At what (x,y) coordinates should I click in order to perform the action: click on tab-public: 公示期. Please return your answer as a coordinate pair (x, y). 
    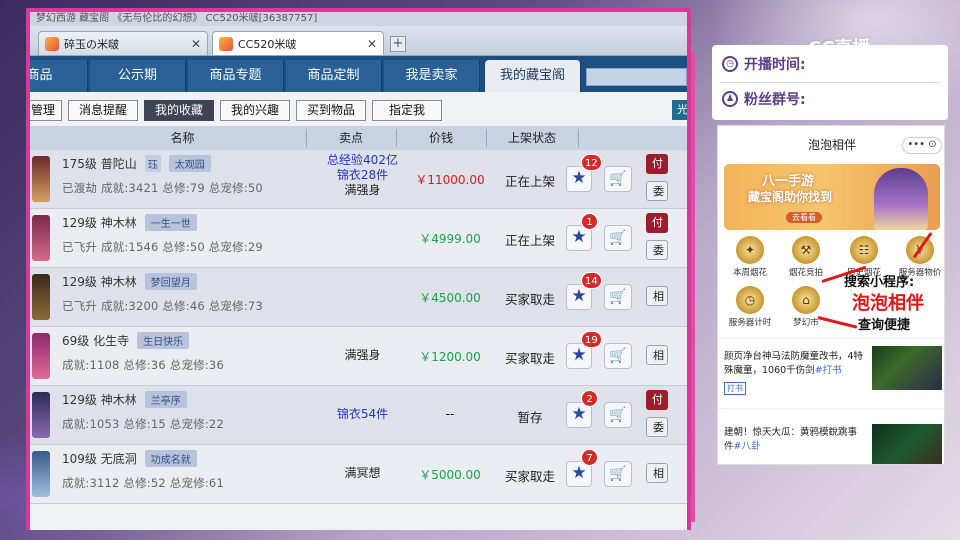
    Looking at the image, I should click on (138, 76).